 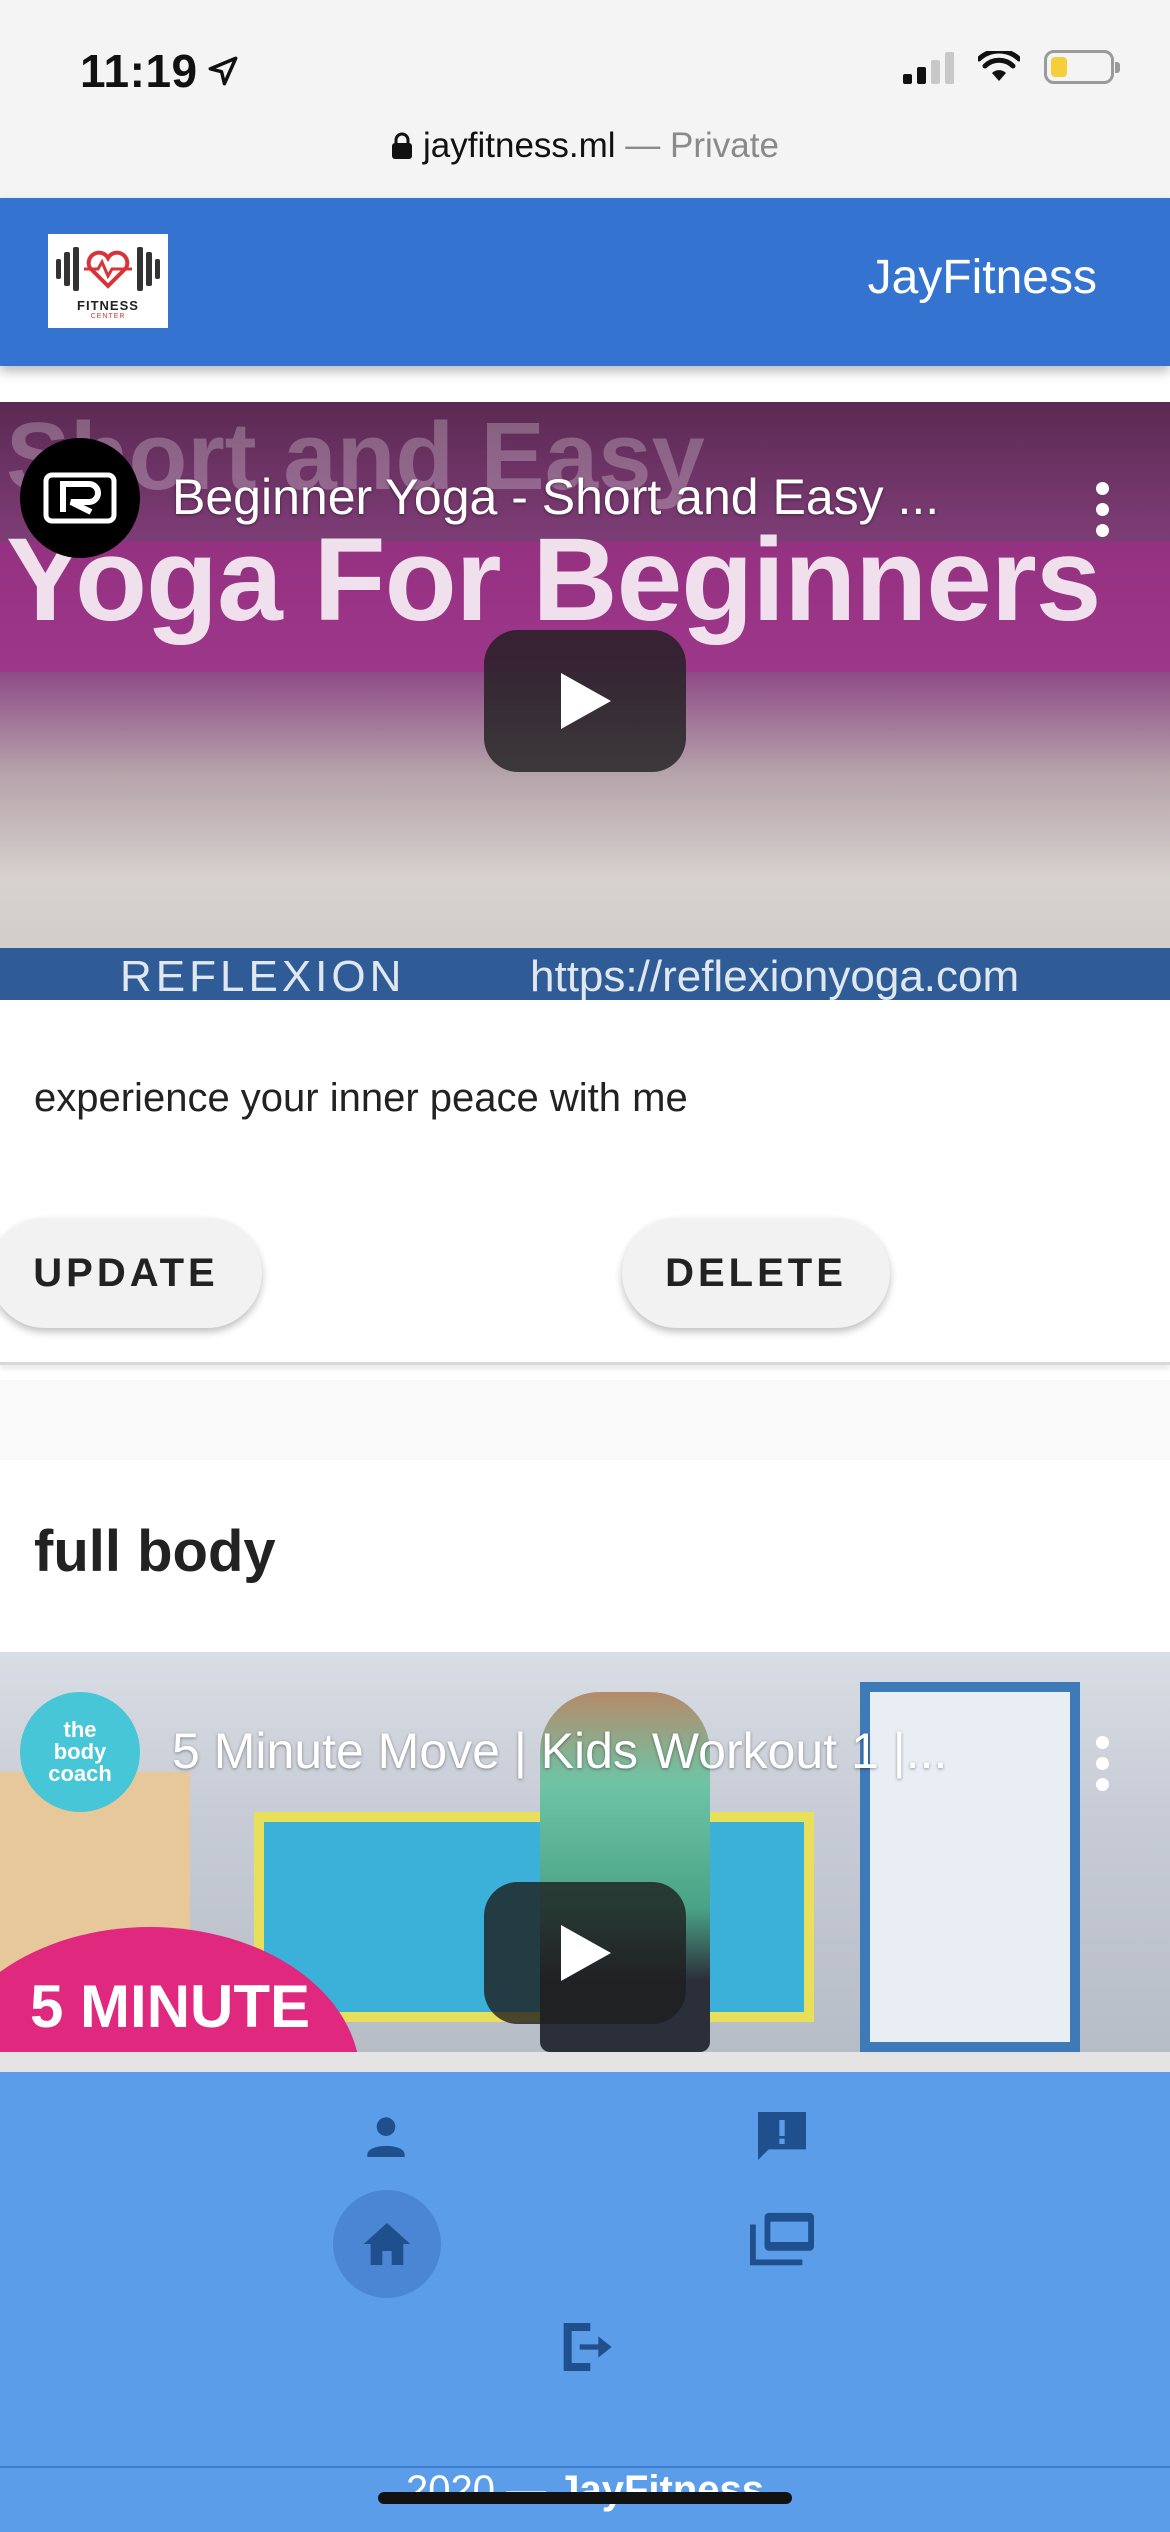 What do you see at coordinates (361, 1098) in the screenshot?
I see `video-description: experience your inner peace with me` at bounding box center [361, 1098].